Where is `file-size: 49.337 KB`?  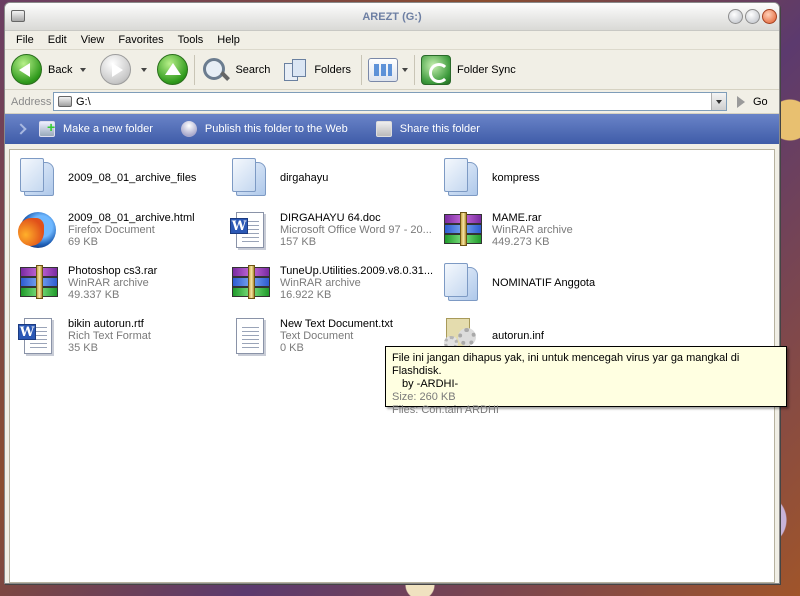
file-size: 49.337 KB is located at coordinates (94, 295).